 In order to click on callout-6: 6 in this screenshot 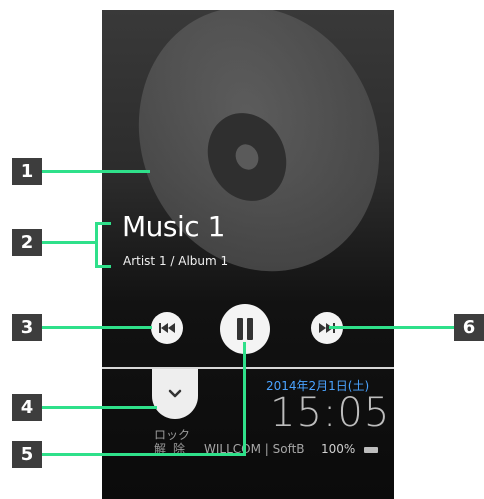, I will do `click(469, 327)`.